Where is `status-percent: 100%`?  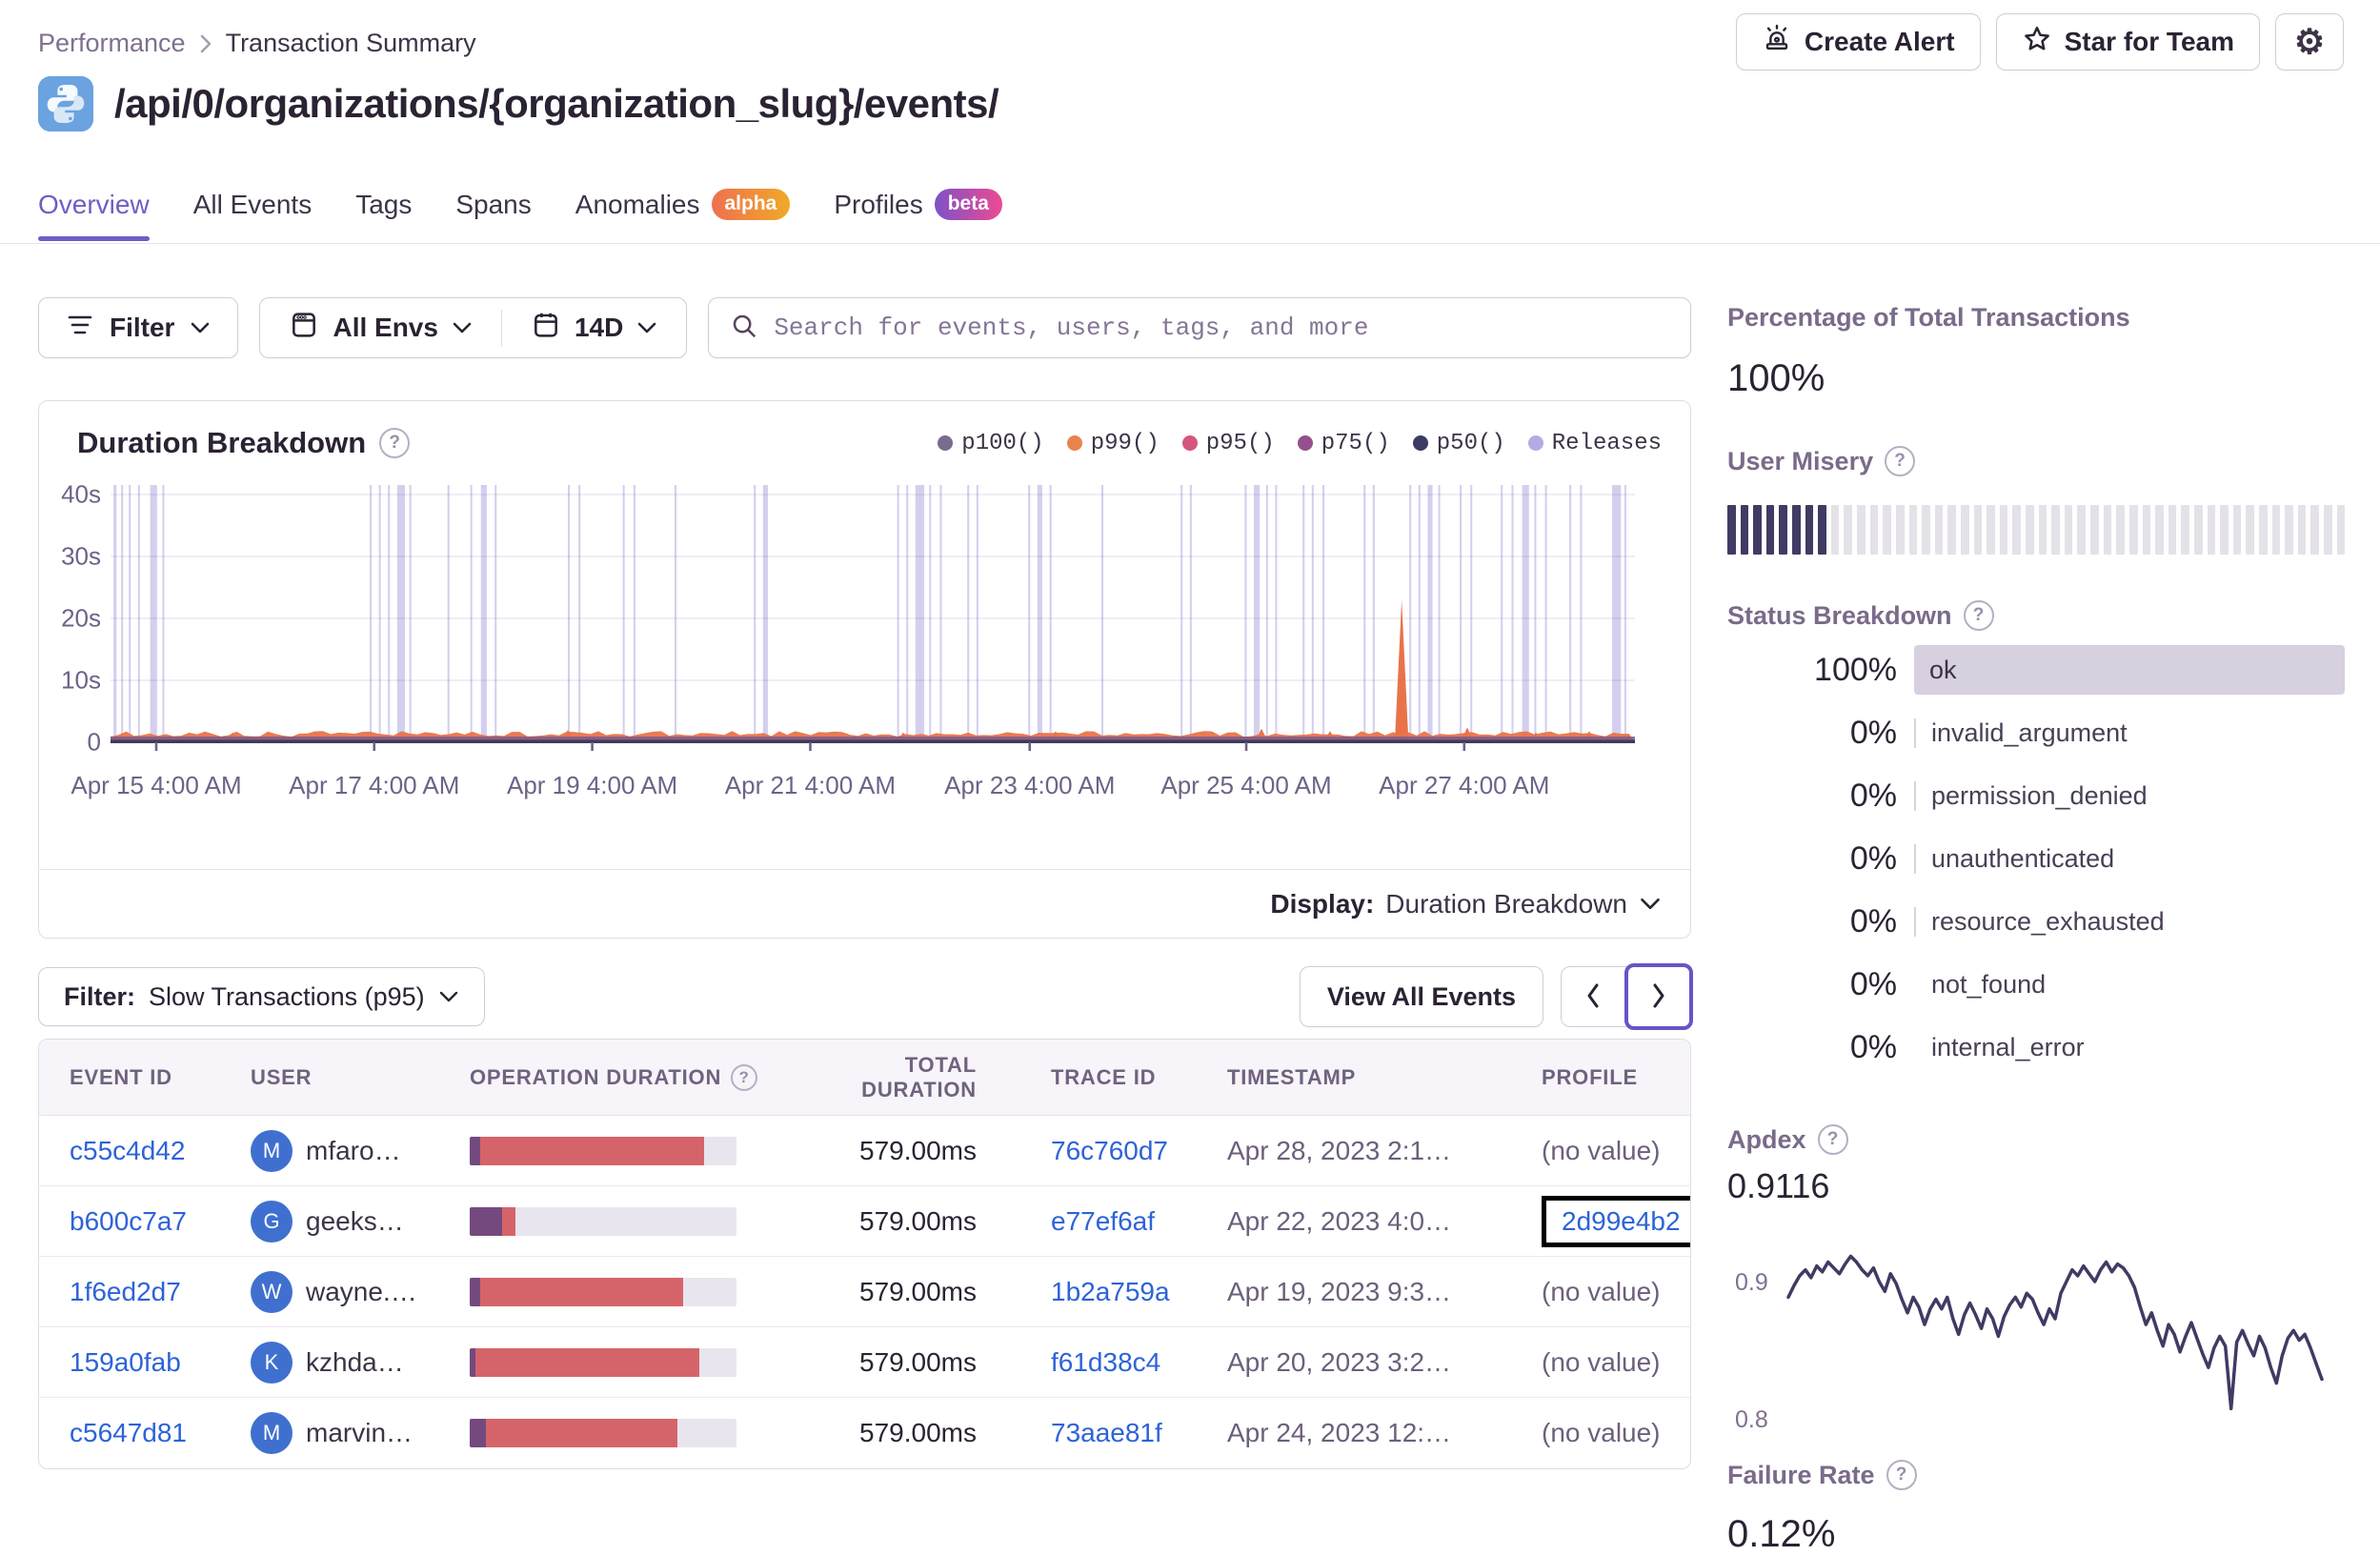
status-percent: 100% is located at coordinates (1855, 669).